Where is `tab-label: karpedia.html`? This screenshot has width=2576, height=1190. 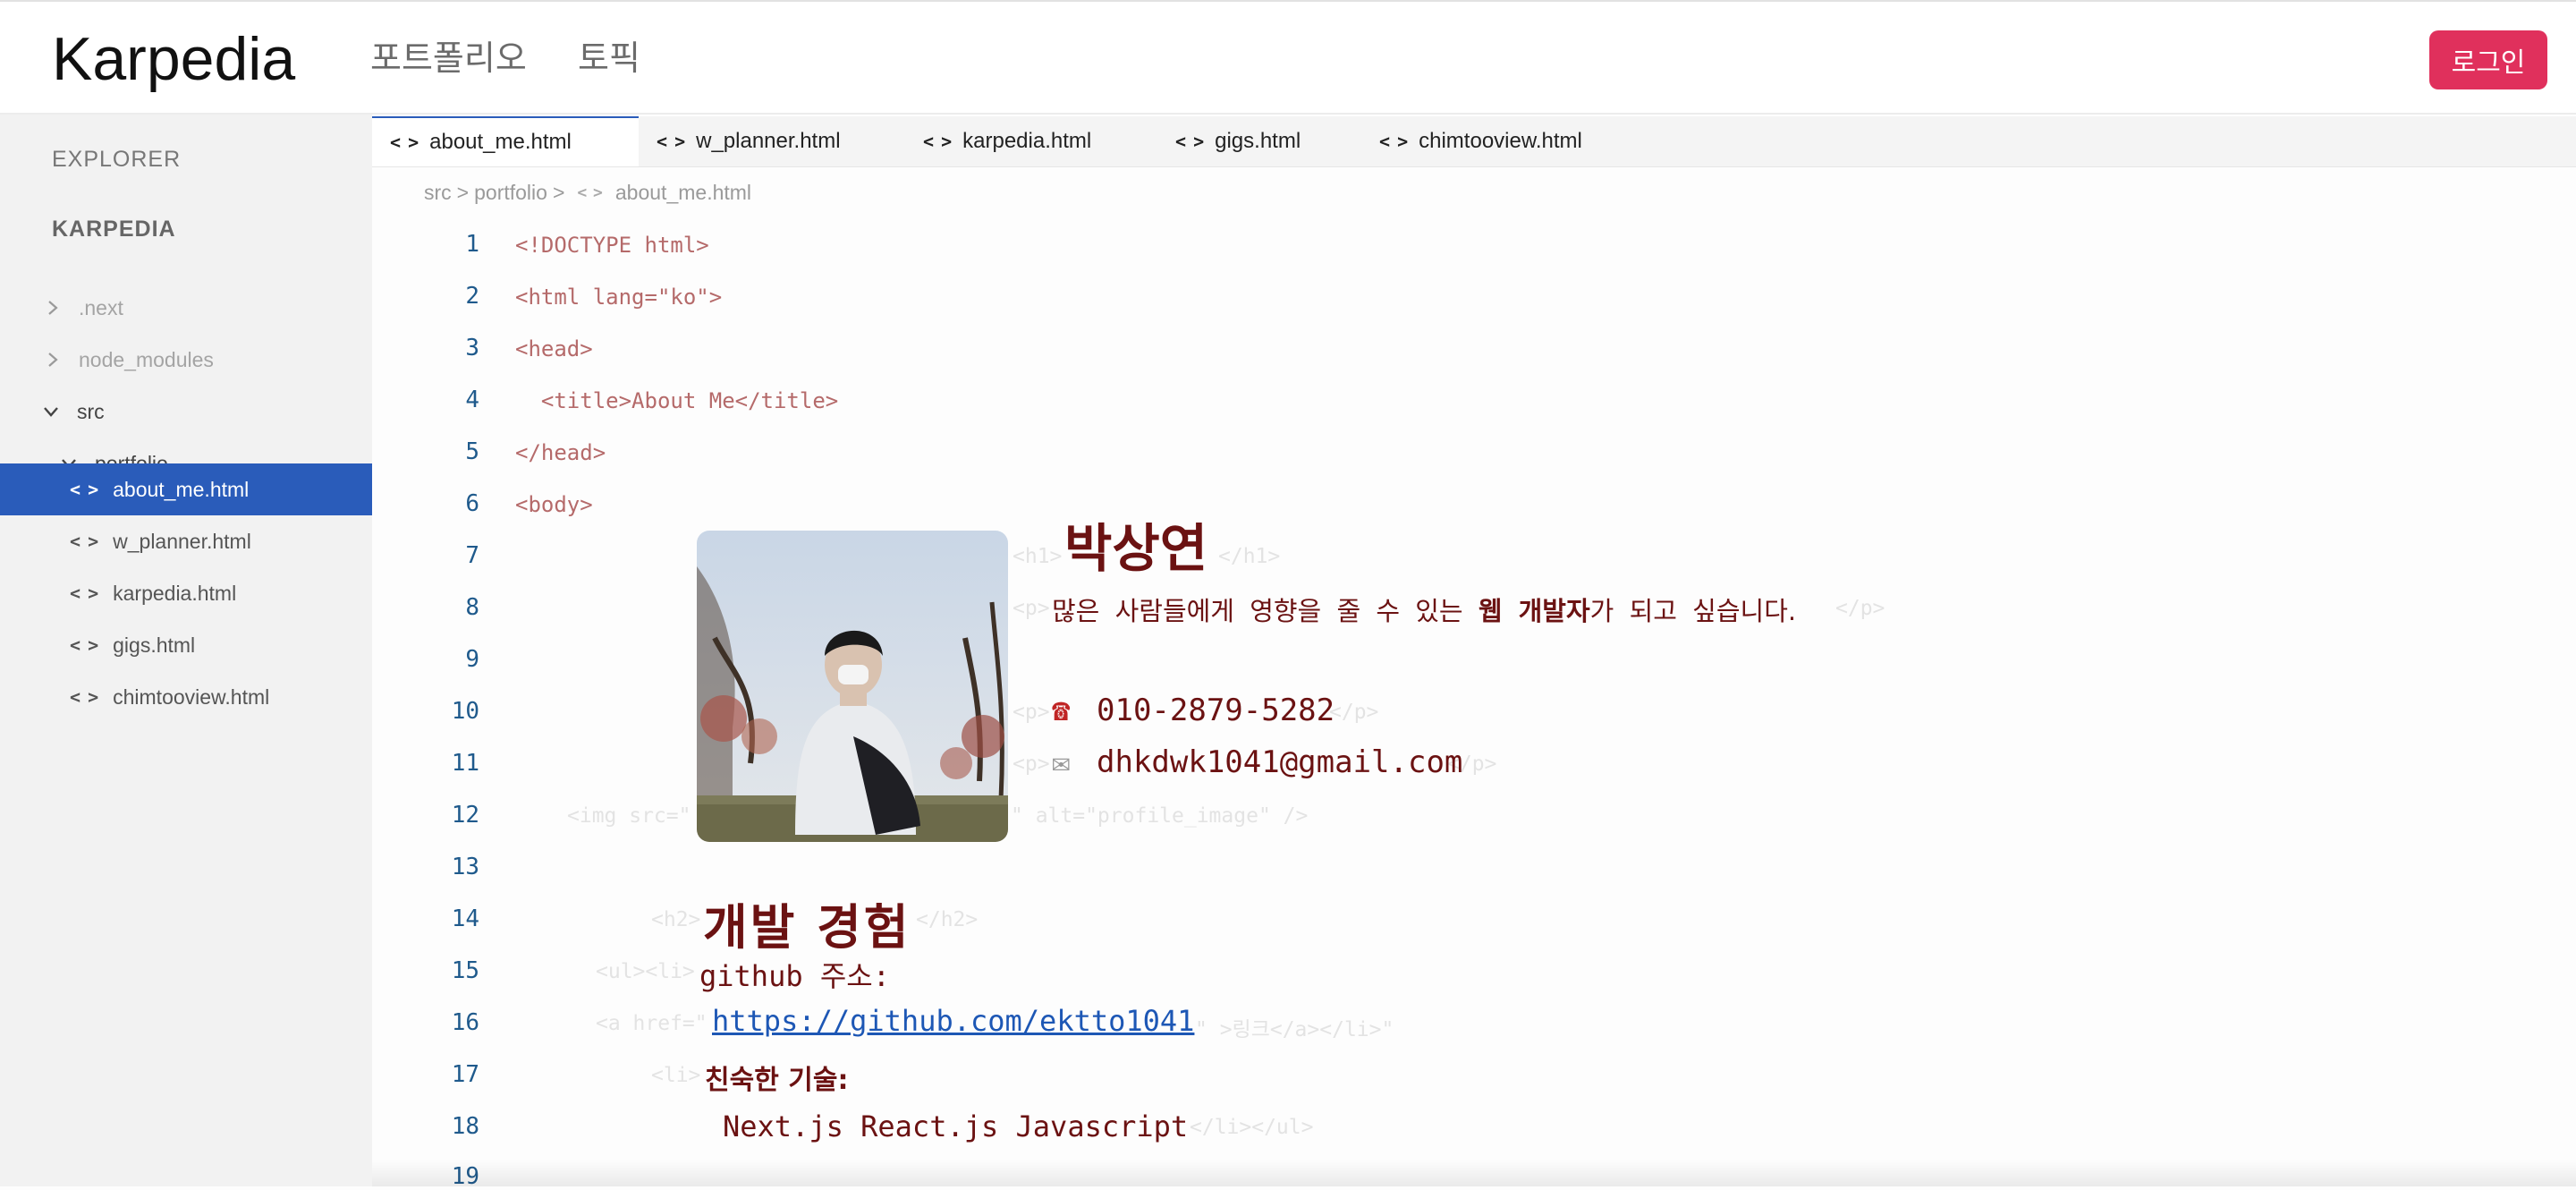
tab-label: karpedia.html is located at coordinates (1027, 141).